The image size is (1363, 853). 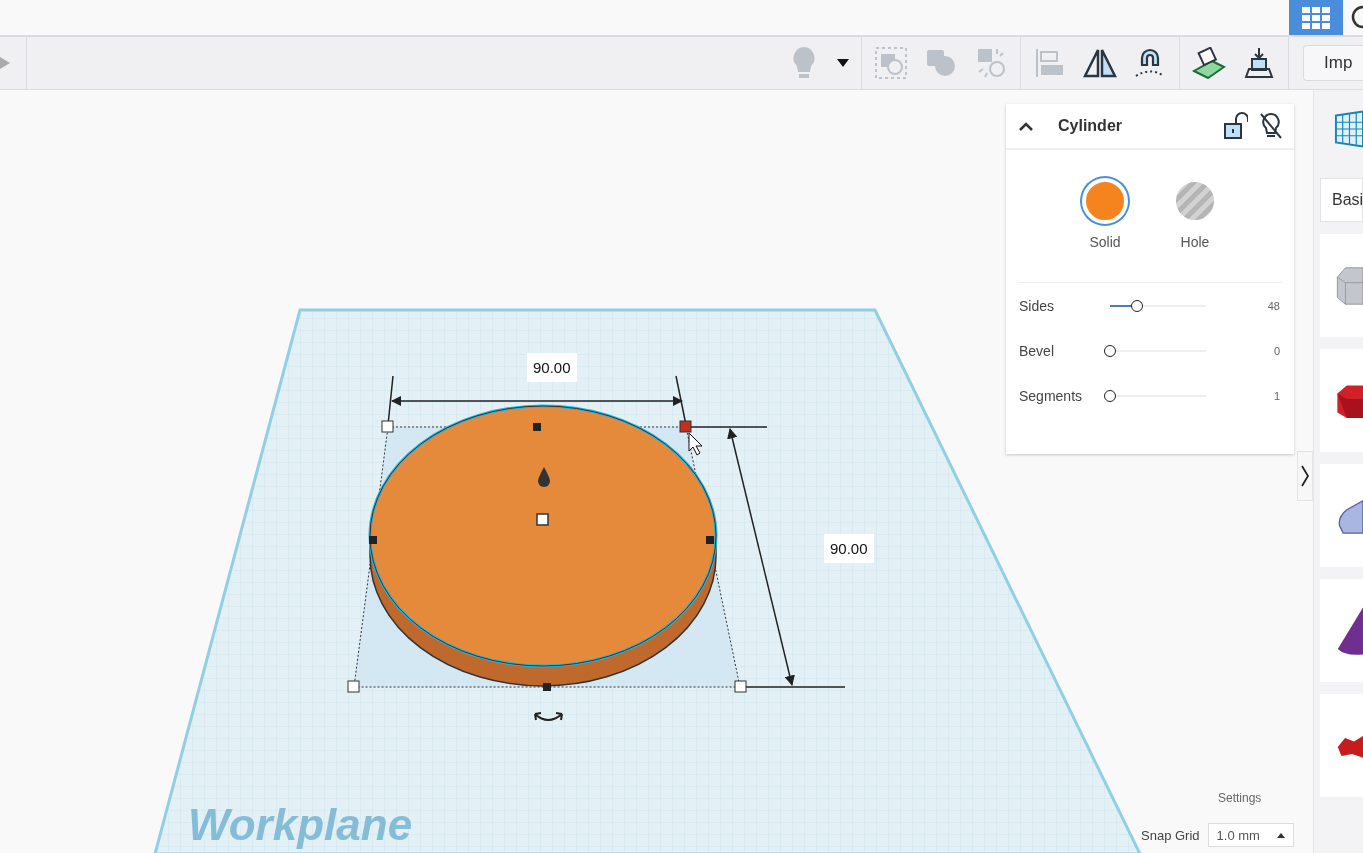 I want to click on property-value: 0, so click(x=1276, y=350).